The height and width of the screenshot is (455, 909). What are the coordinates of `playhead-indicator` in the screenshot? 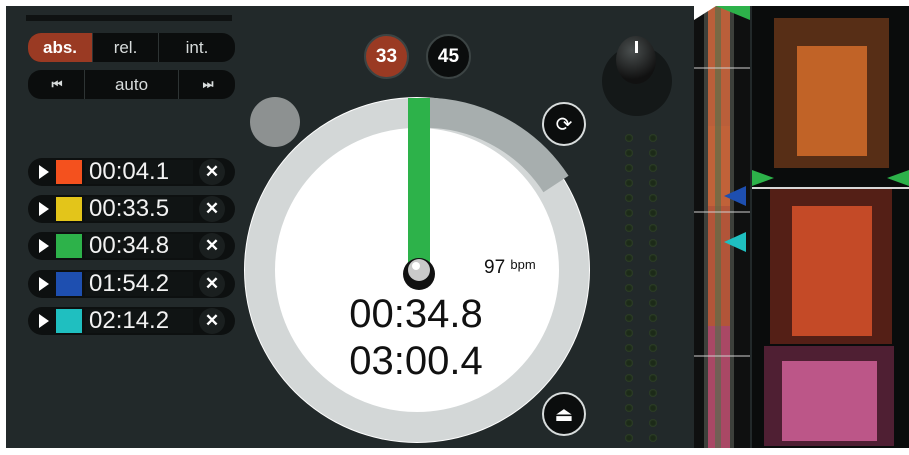 It's located at (419, 184).